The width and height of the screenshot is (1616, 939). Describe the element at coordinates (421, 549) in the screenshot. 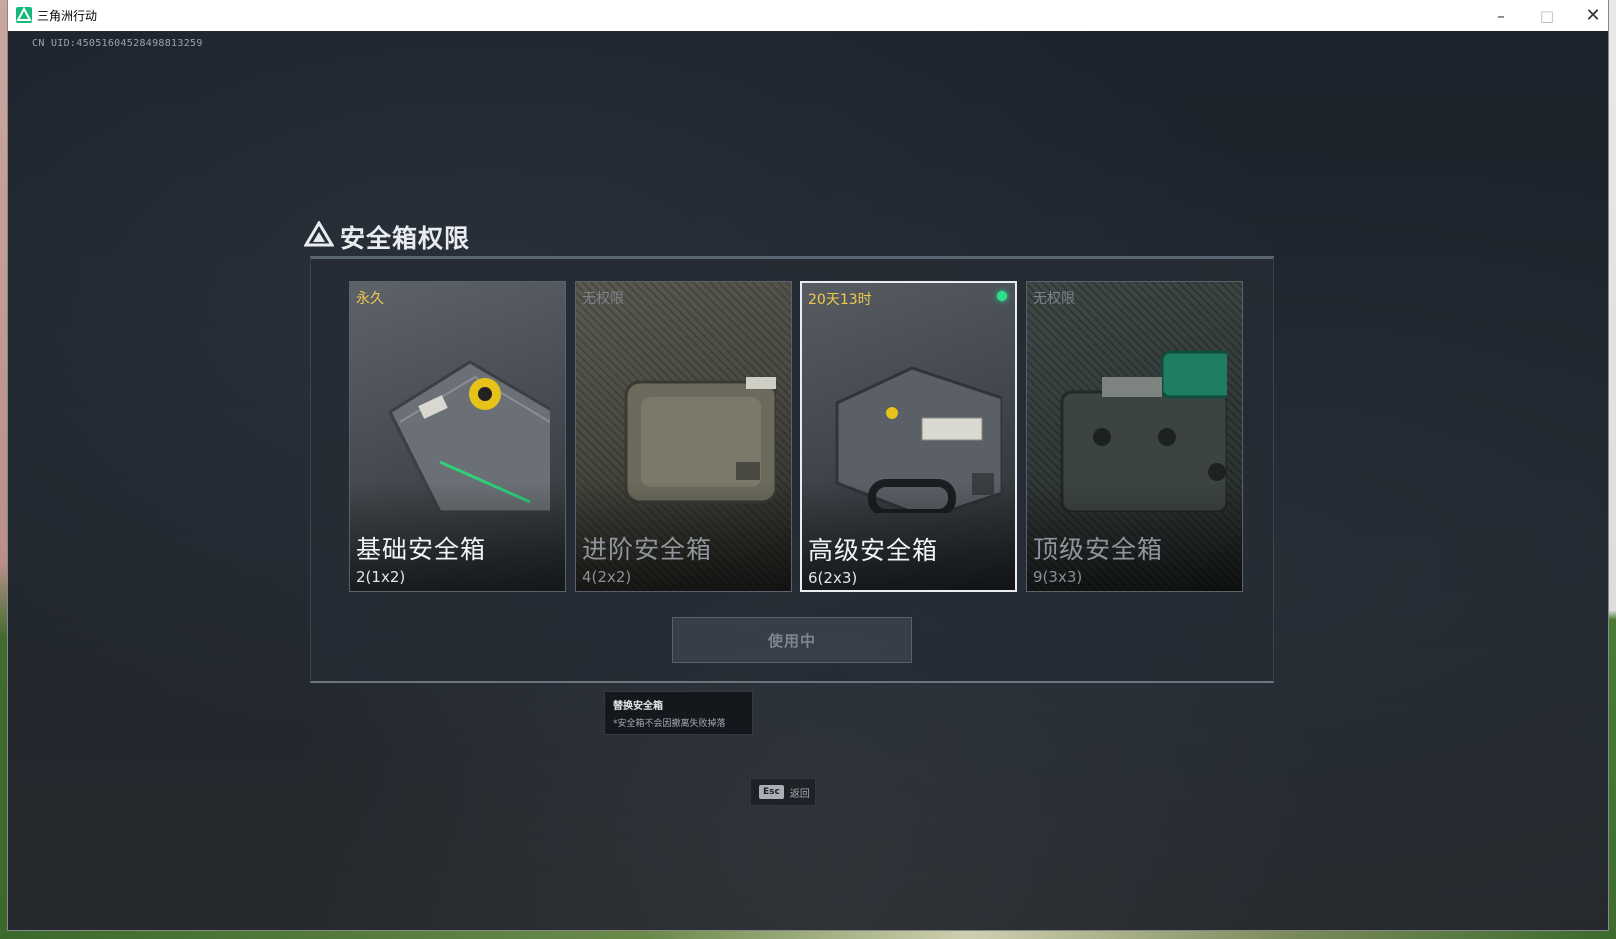

I see `card-name: 基础安全箱` at that location.